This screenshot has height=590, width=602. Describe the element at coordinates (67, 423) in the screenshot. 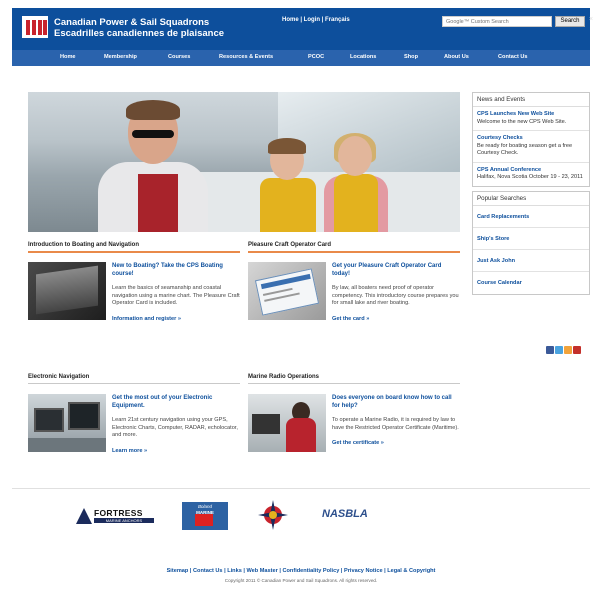

I see `gps-photo` at that location.